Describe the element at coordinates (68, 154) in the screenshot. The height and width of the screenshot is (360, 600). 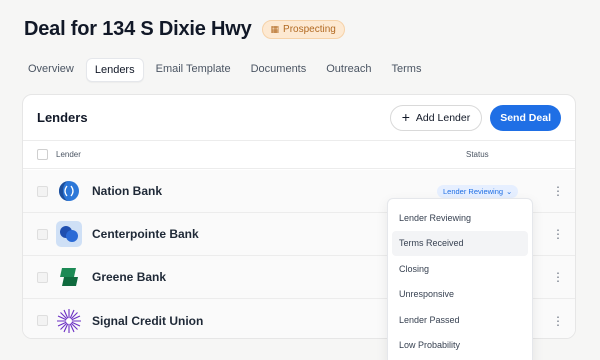
I see `column-header-lender: Lender` at that location.